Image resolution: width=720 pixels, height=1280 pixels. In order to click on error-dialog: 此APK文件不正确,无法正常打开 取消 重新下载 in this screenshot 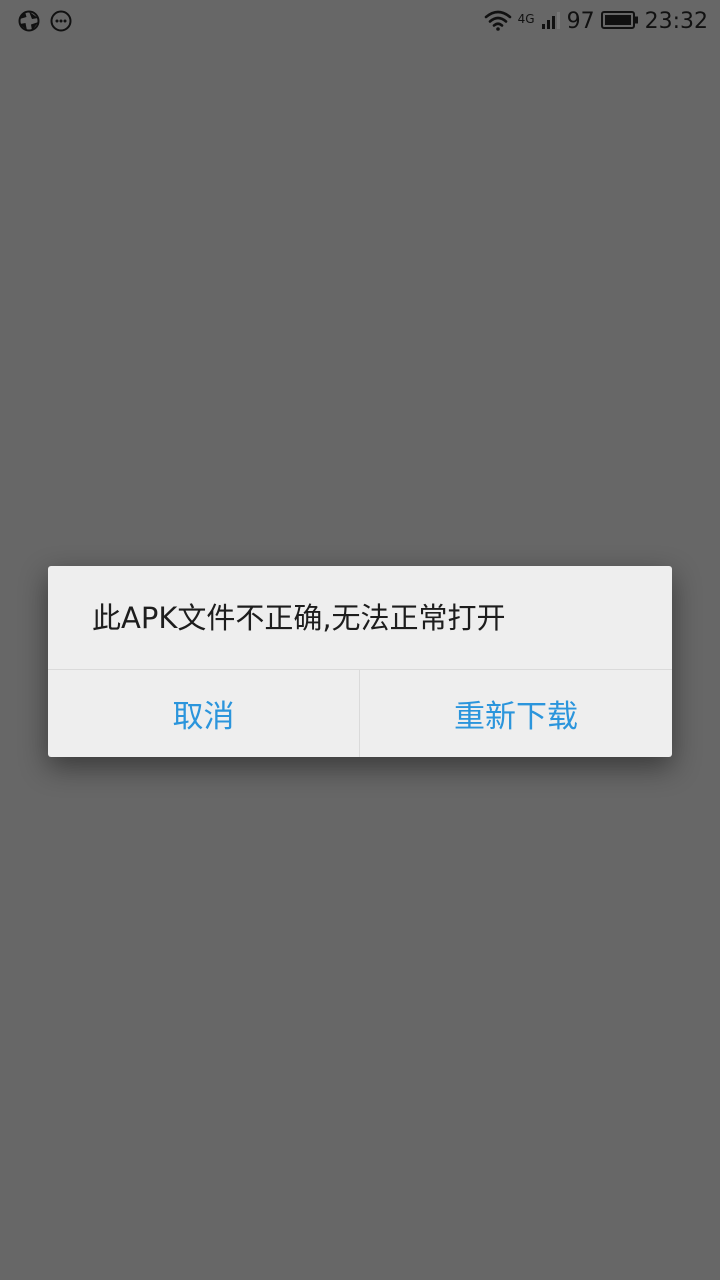, I will do `click(360, 661)`.